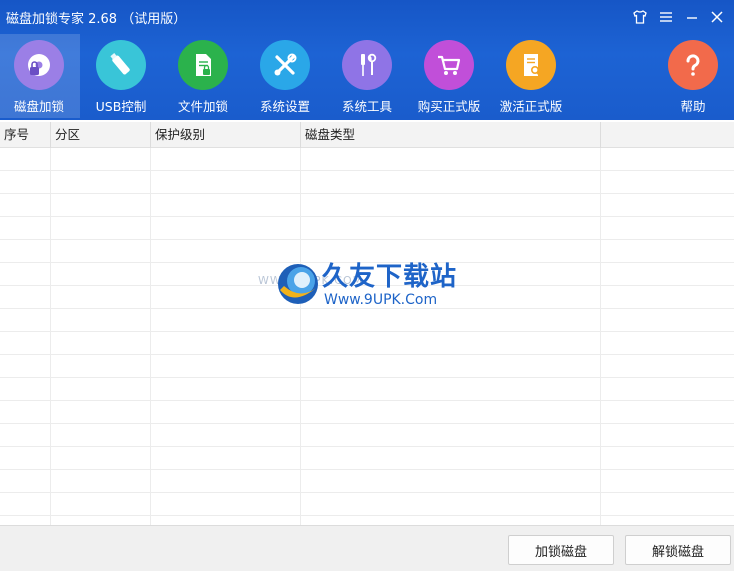 This screenshot has height=571, width=734. Describe the element at coordinates (693, 65) in the screenshot. I see `help-icon` at that location.